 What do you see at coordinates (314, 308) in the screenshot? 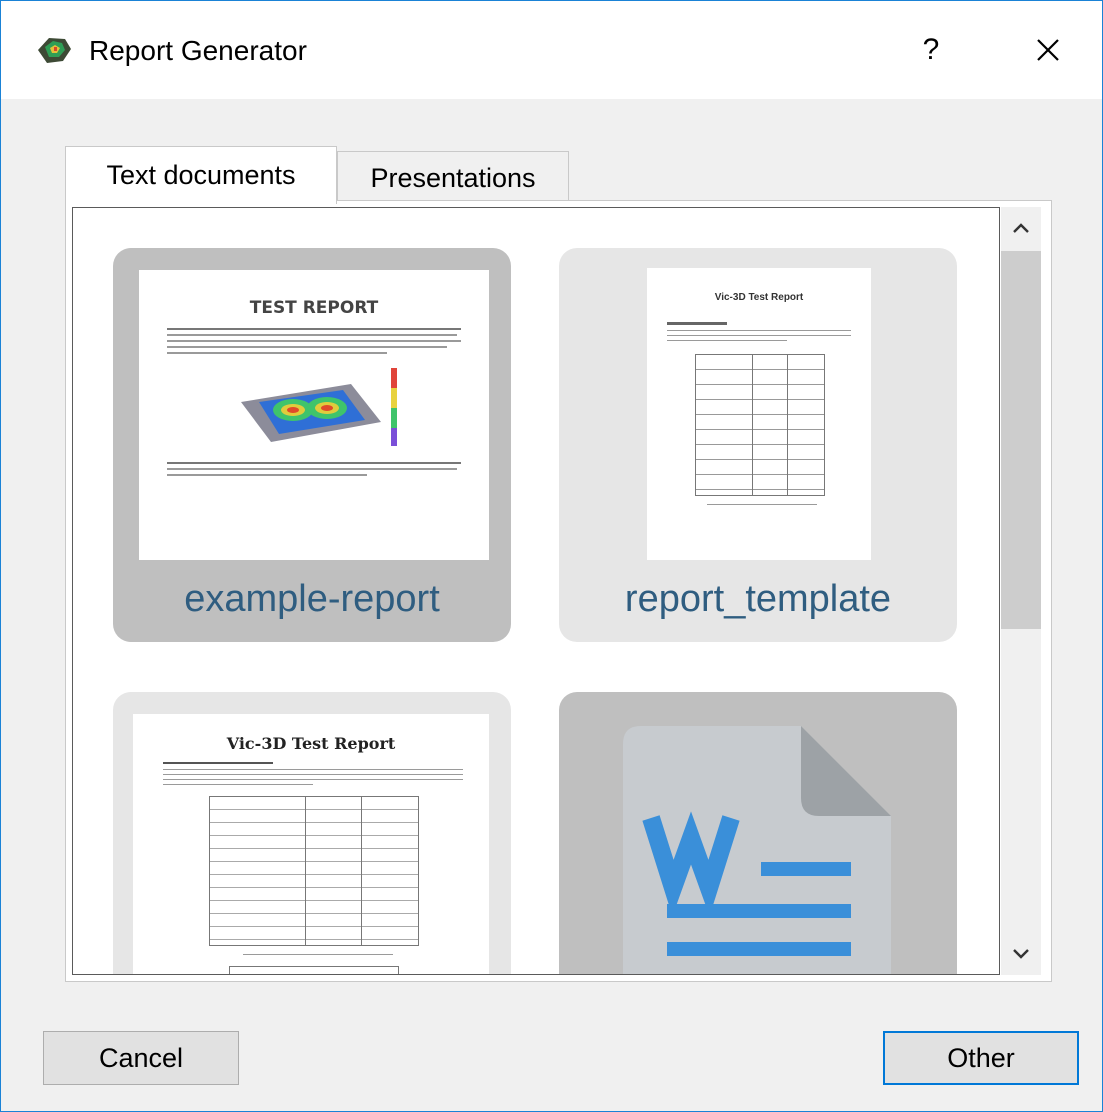
I see `thumbnail-title: TEST REPORT` at bounding box center [314, 308].